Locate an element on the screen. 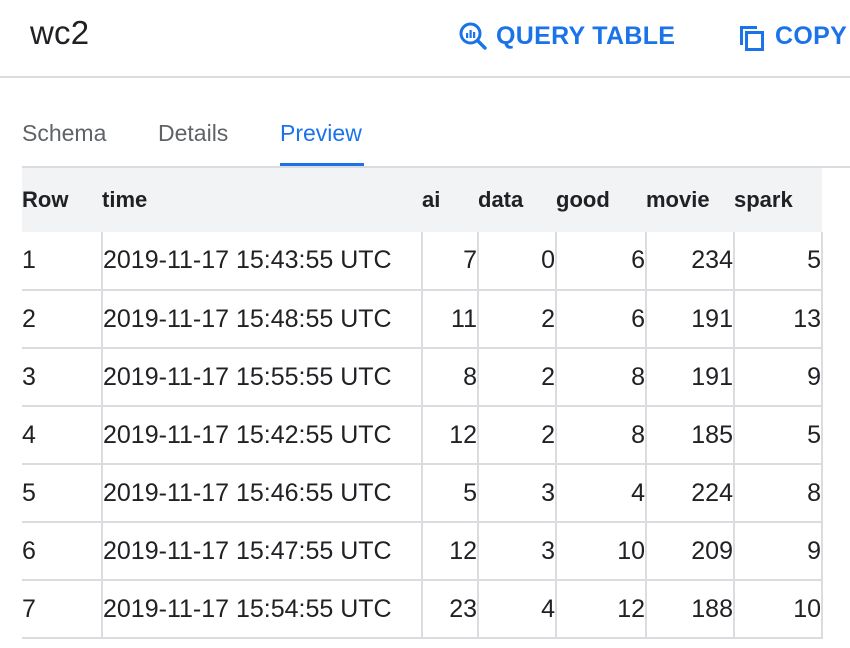 Image resolution: width=850 pixels, height=648 pixels. table-row: 7 2019-11-17 15:54:55 UTC 23 4 12 188 10 is located at coordinates (422, 609).